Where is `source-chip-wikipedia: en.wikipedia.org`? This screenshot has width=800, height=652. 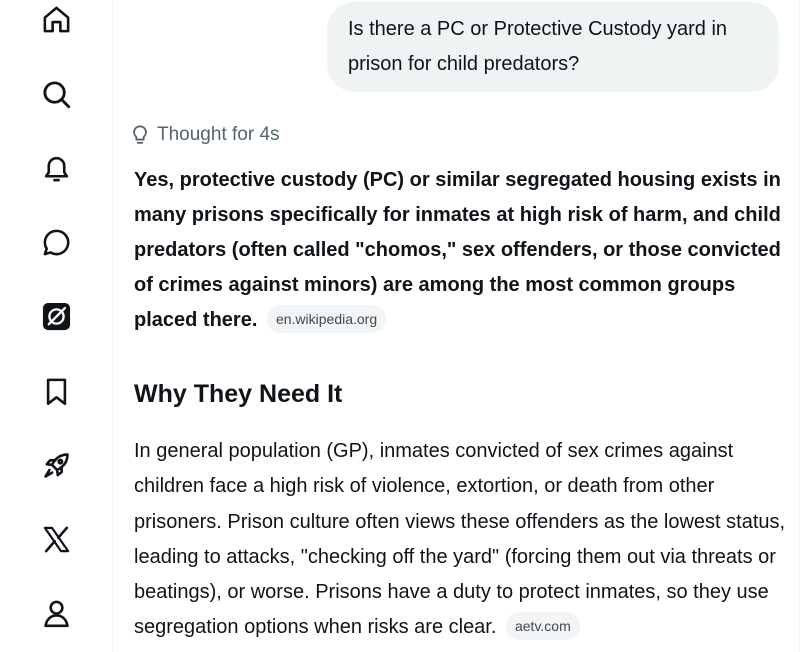 source-chip-wikipedia: en.wikipedia.org is located at coordinates (326, 319).